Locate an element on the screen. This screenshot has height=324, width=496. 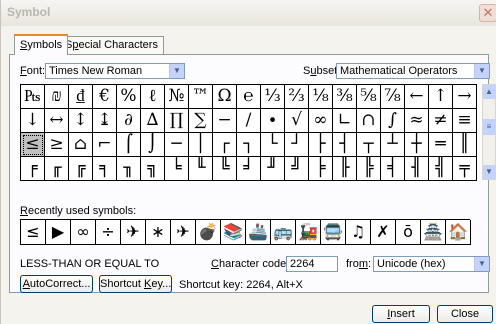
symbol-cell: ╠ is located at coordinates (369, 169).